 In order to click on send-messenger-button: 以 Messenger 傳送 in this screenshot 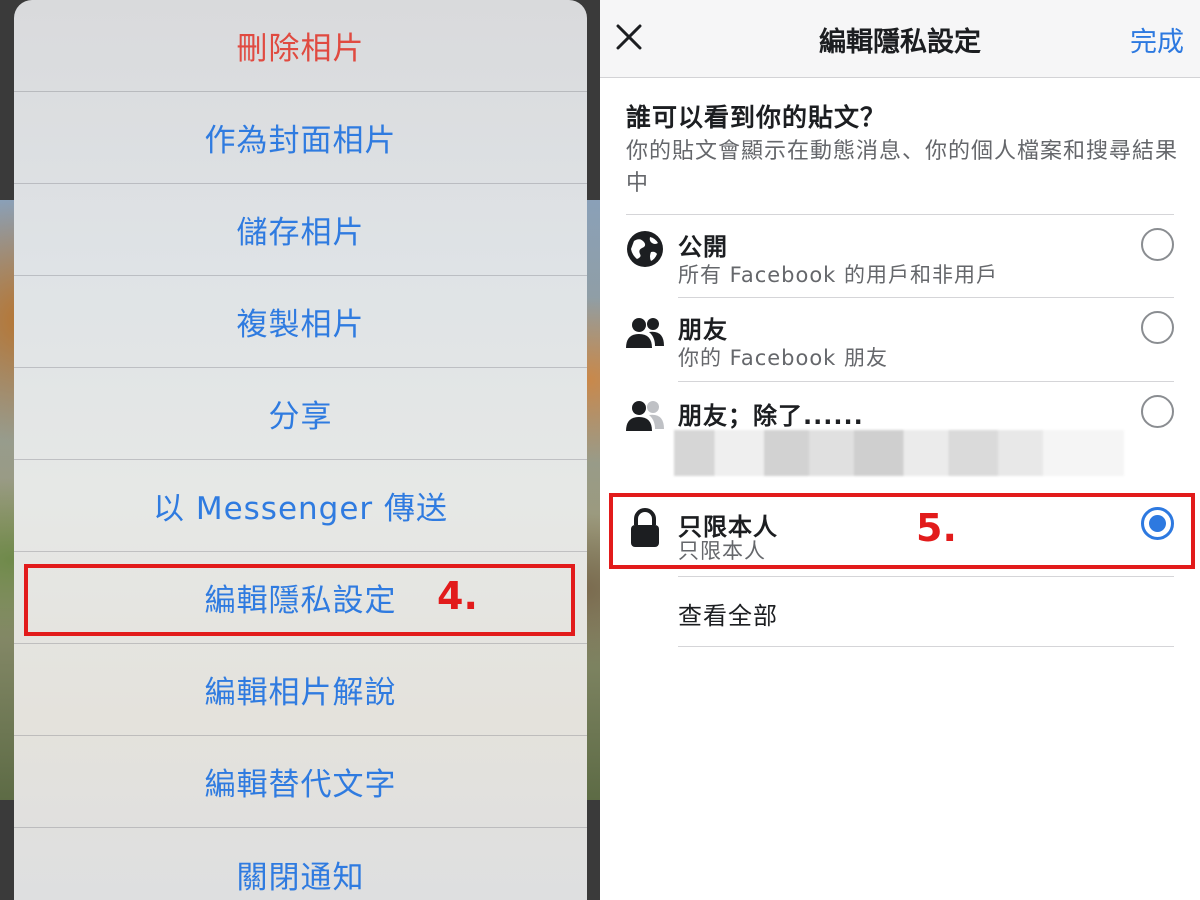, I will do `click(300, 506)`.